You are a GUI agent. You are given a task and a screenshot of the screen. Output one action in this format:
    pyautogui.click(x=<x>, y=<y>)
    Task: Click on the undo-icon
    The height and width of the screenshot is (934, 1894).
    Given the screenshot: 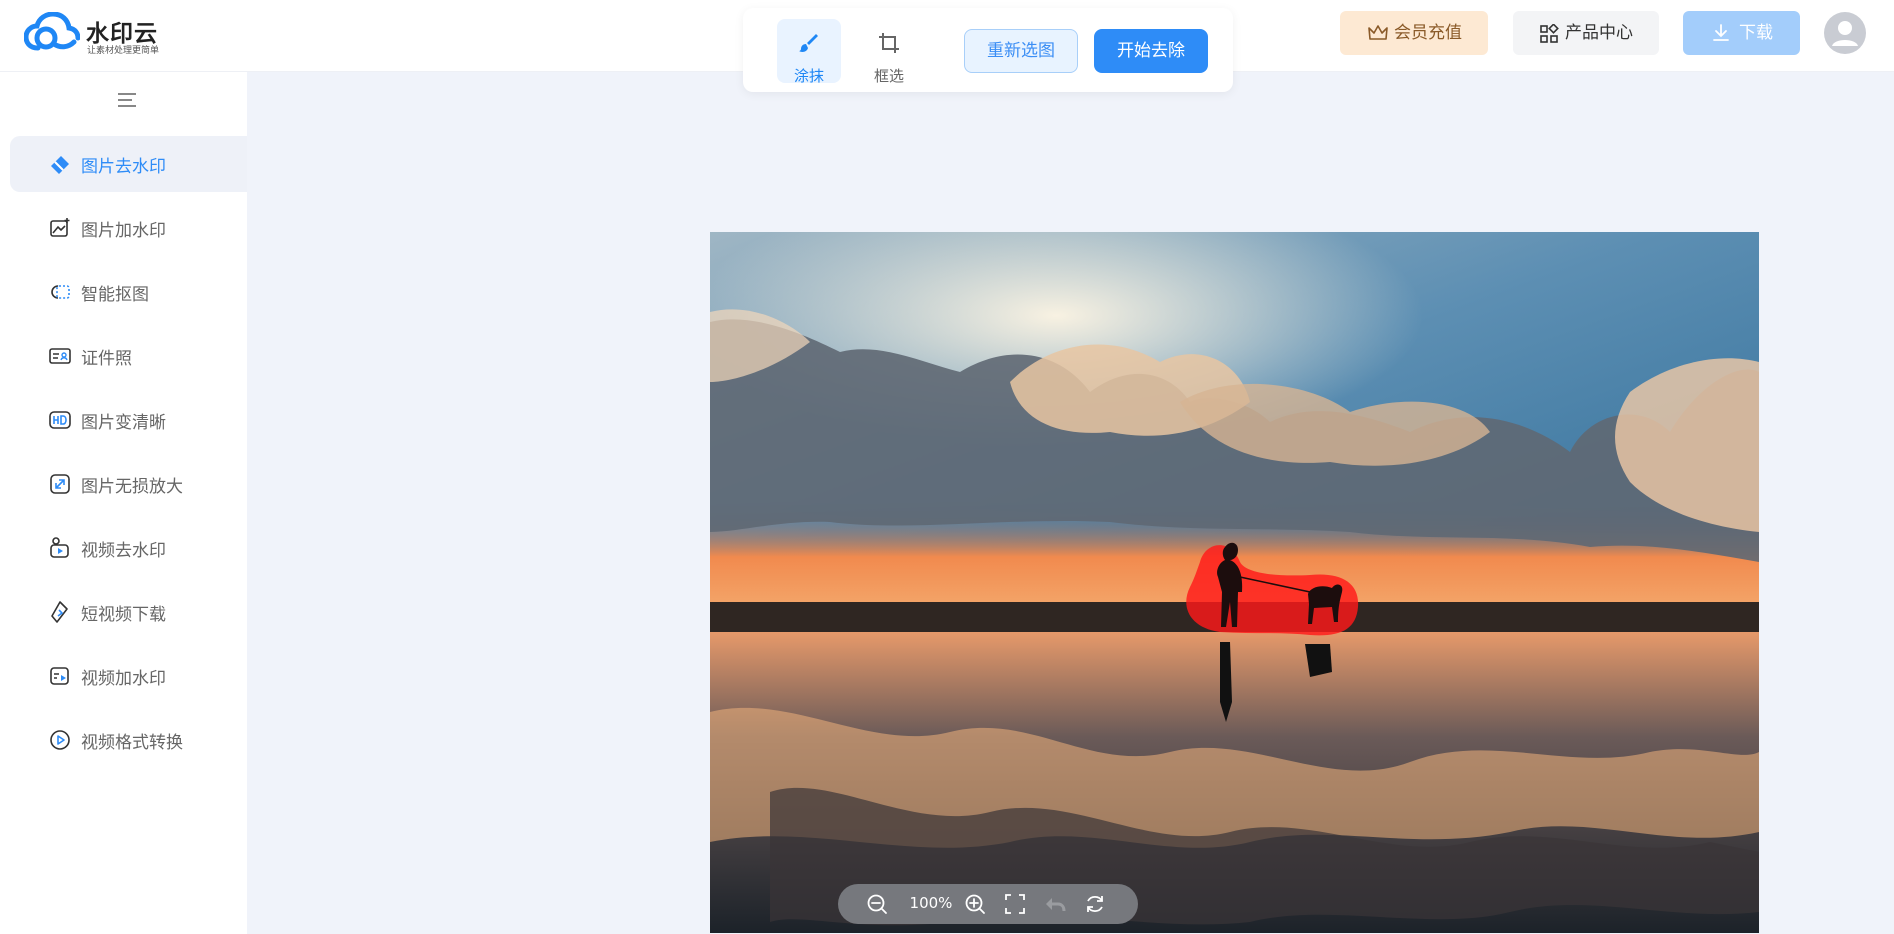 What is the action you would take?
    pyautogui.click(x=1055, y=904)
    